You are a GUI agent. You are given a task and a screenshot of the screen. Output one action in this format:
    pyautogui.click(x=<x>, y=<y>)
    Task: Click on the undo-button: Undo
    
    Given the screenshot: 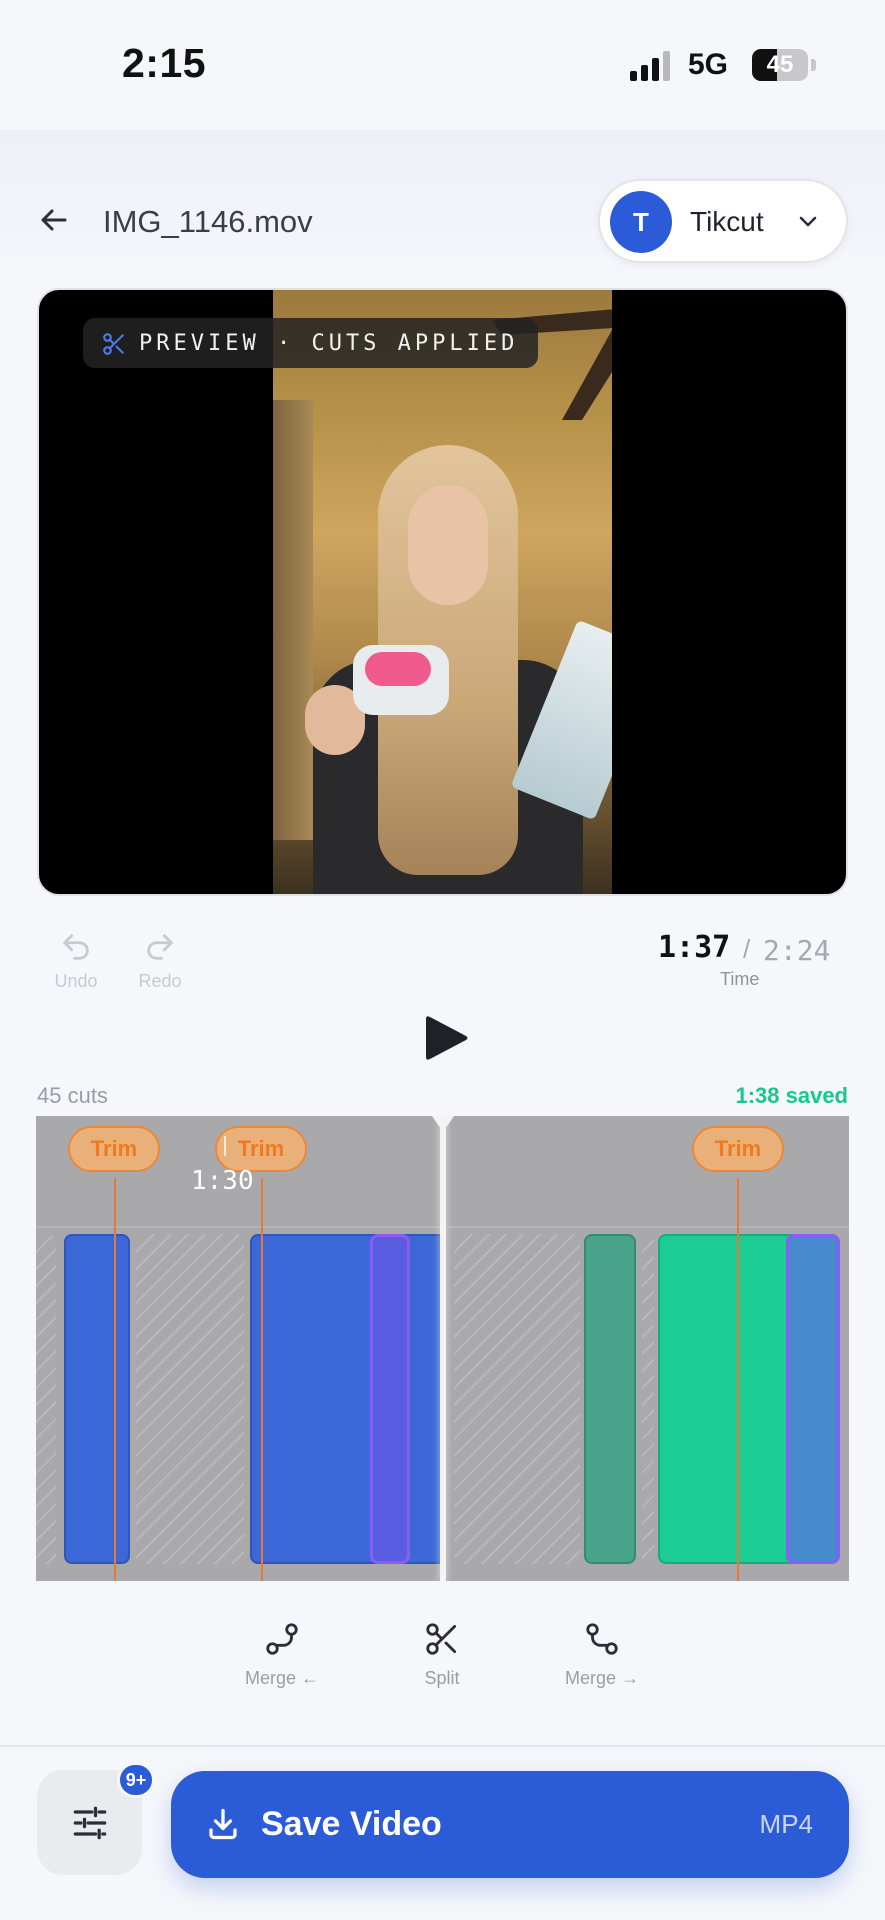 What is the action you would take?
    pyautogui.click(x=76, y=961)
    